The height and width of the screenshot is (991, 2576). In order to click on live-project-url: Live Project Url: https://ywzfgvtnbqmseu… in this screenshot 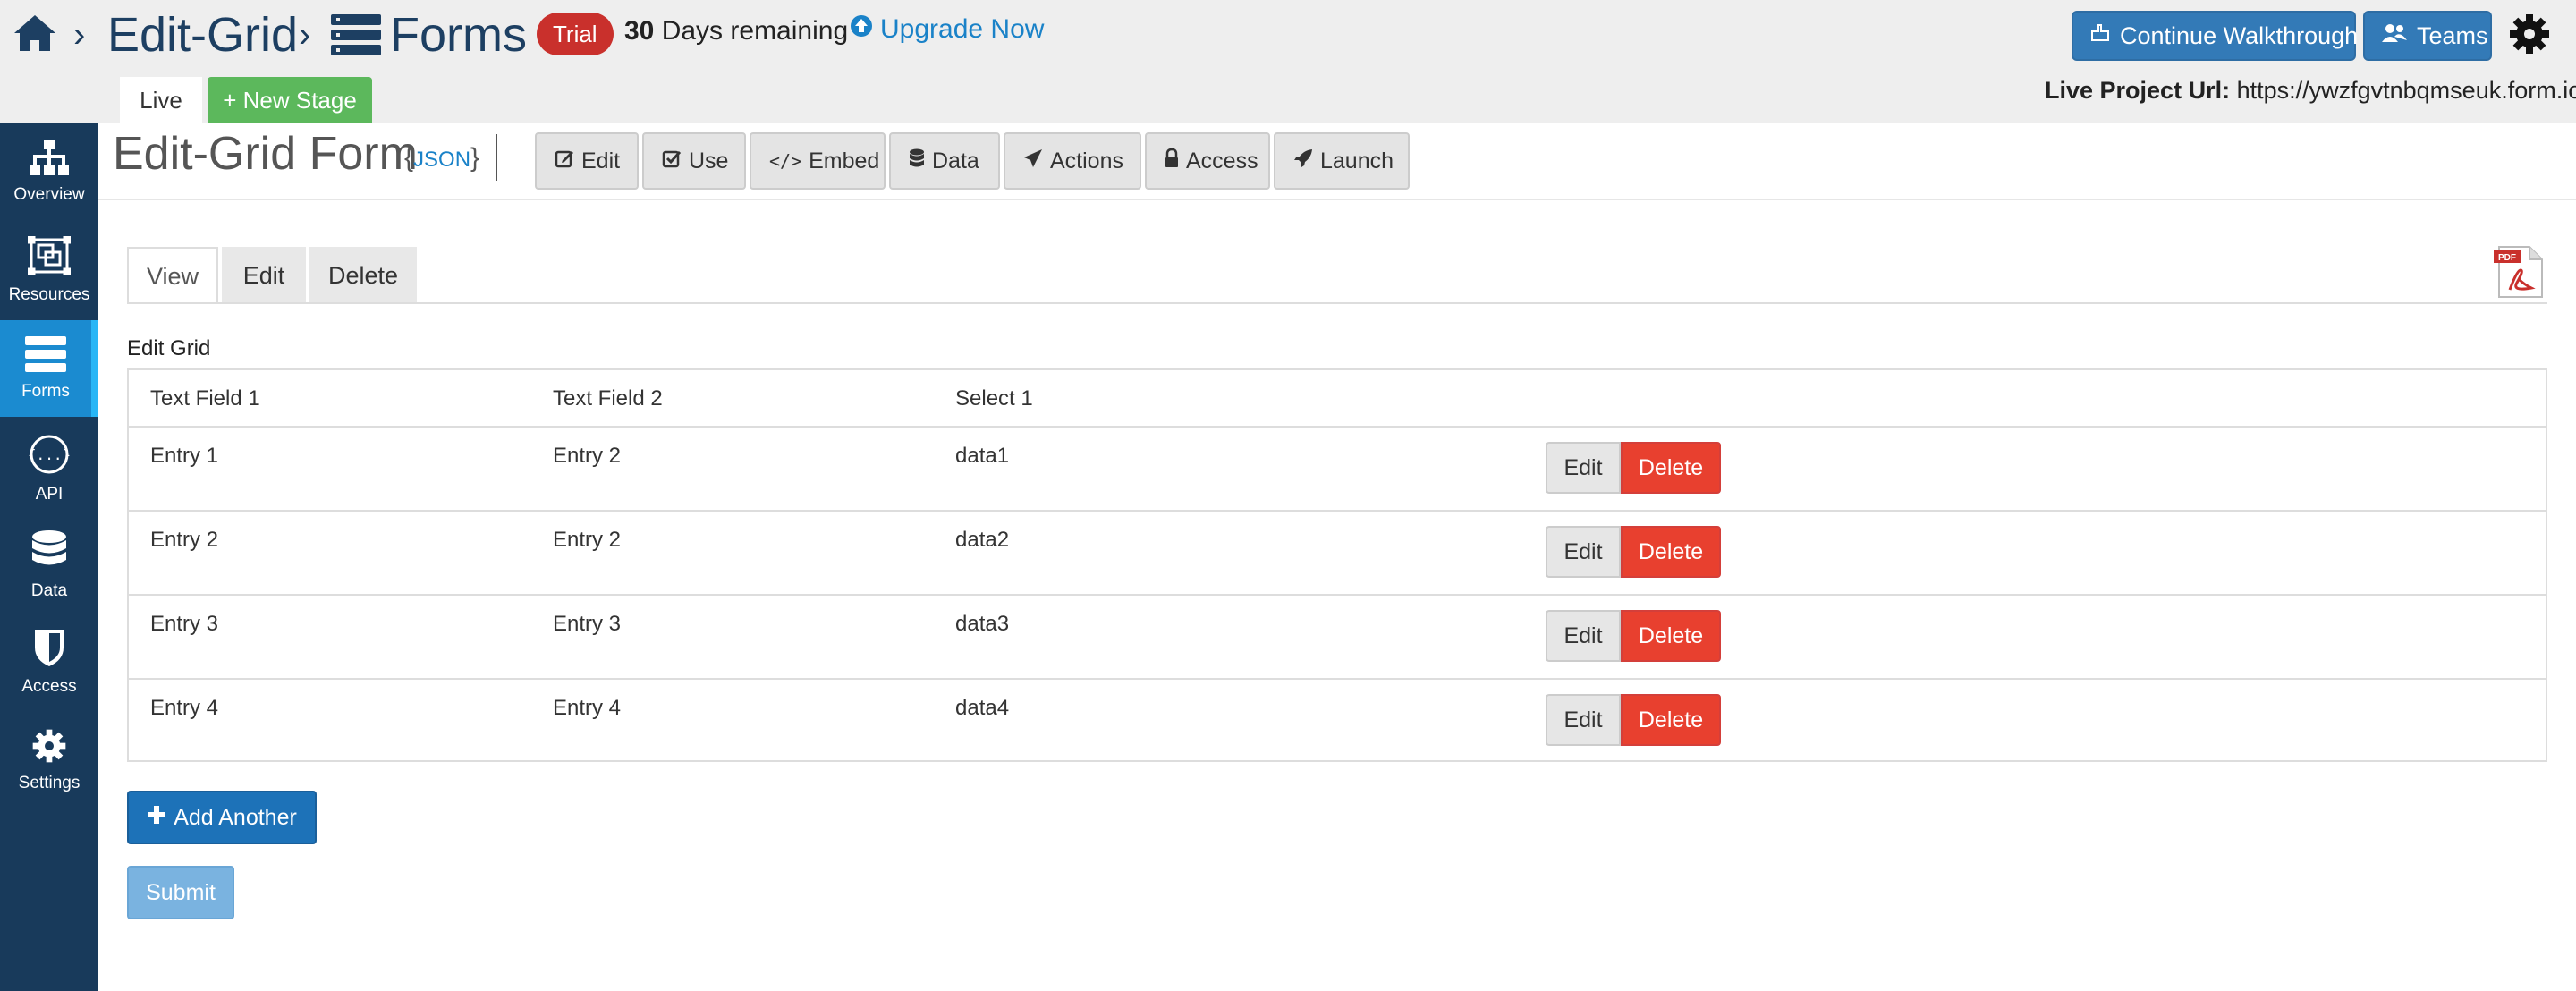, I will do `click(2310, 91)`.